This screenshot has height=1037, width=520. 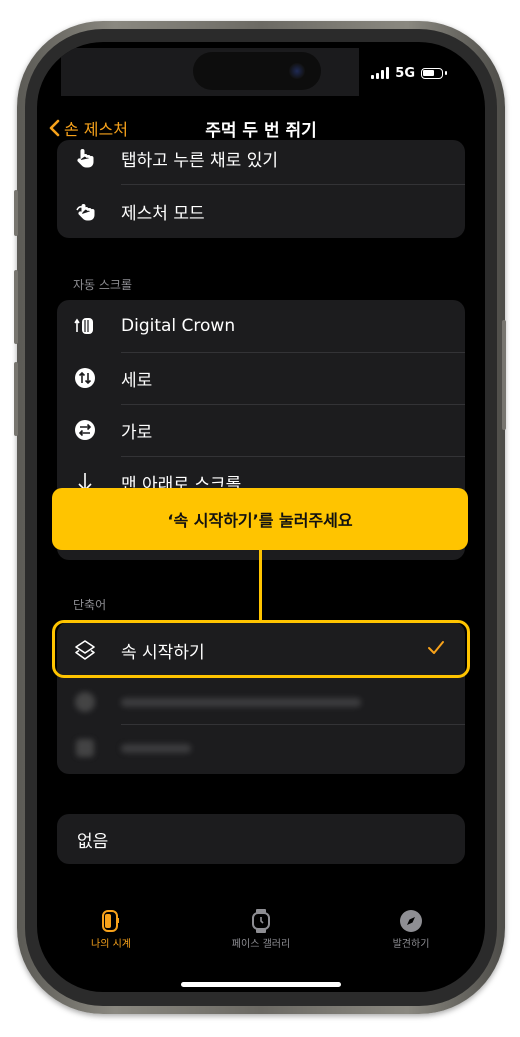 What do you see at coordinates (163, 213) in the screenshot?
I see `list-item-label: 제스처 모드` at bounding box center [163, 213].